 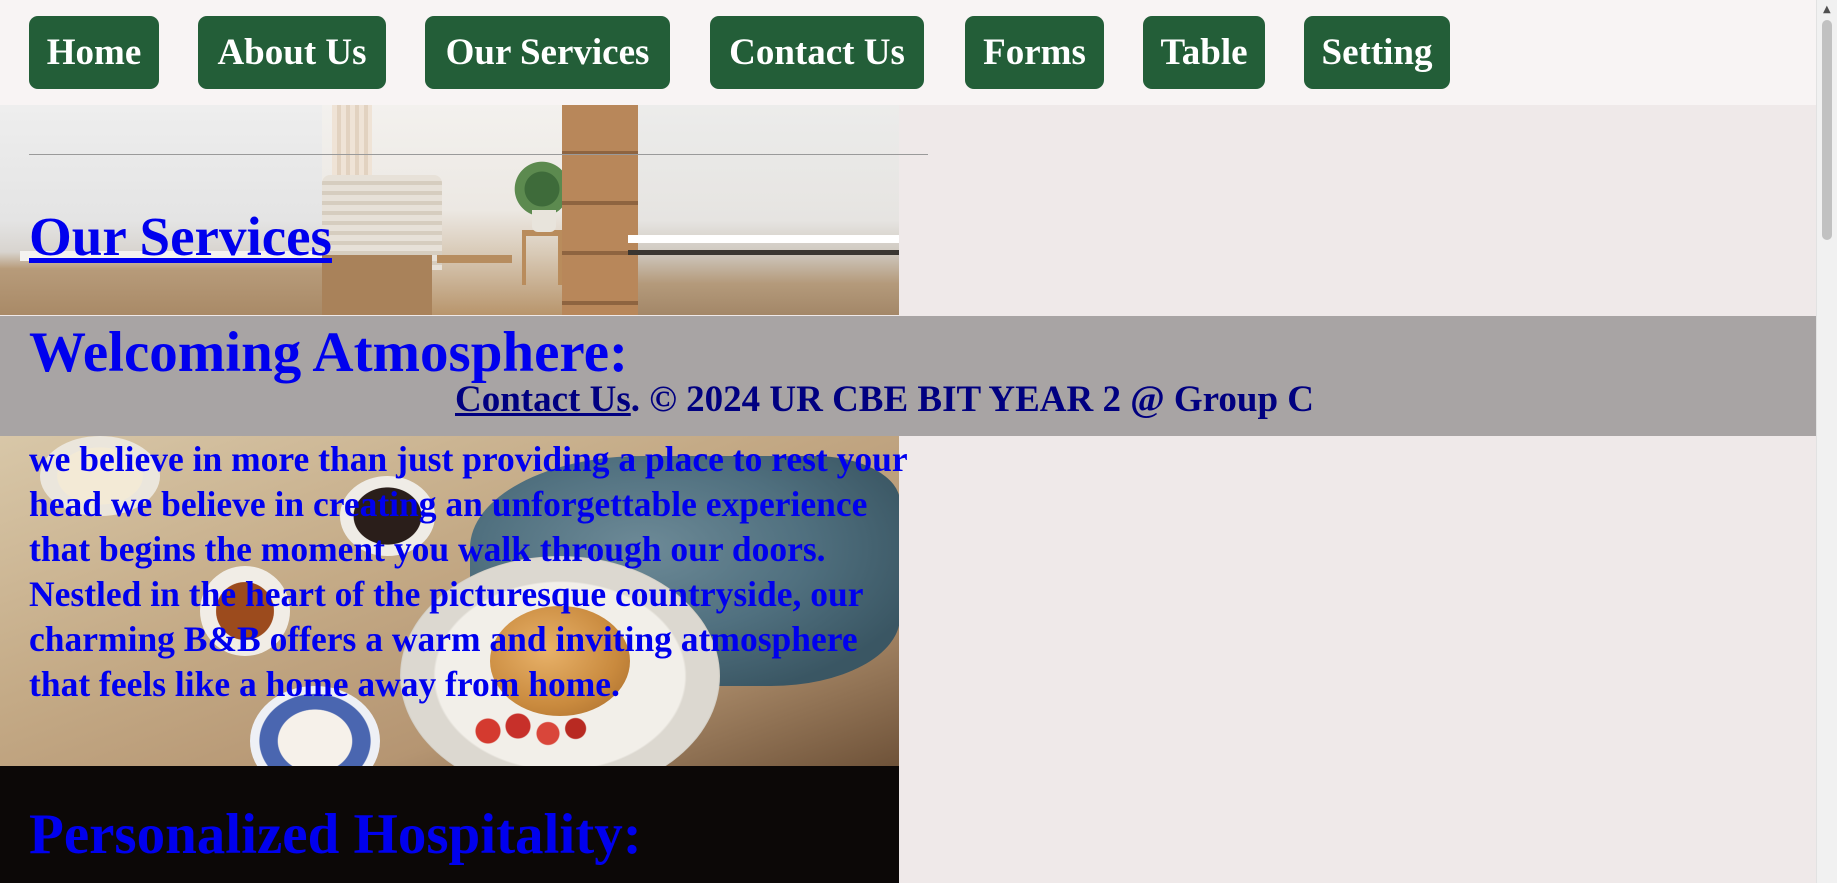 I want to click on nav-home-button: Home, so click(x=94, y=52).